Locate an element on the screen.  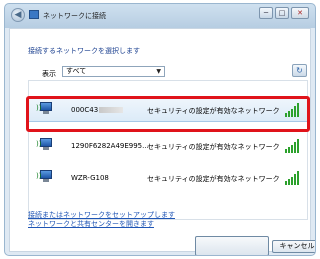
cancel-button: キャンセル is located at coordinates (293, 246).